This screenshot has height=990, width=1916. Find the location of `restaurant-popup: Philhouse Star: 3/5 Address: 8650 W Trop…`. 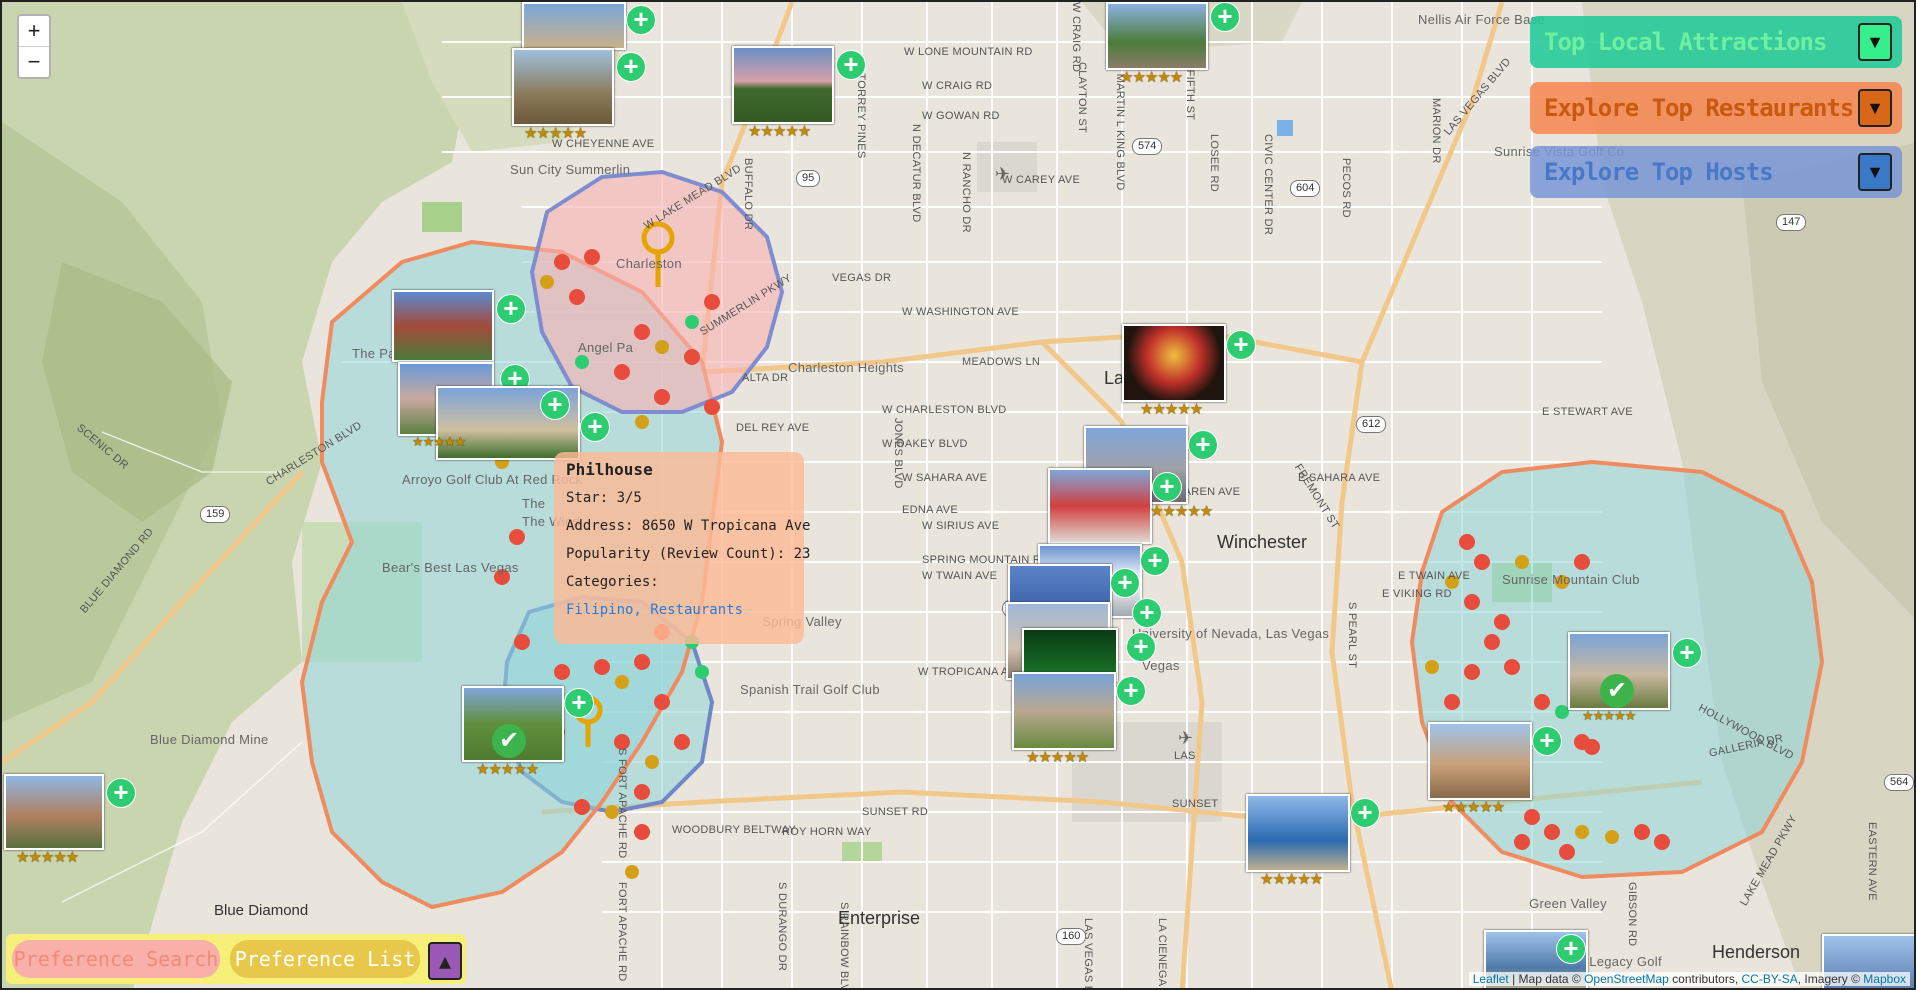

restaurant-popup: Philhouse Star: 3/5 Address: 8650 W Trop… is located at coordinates (682, 548).